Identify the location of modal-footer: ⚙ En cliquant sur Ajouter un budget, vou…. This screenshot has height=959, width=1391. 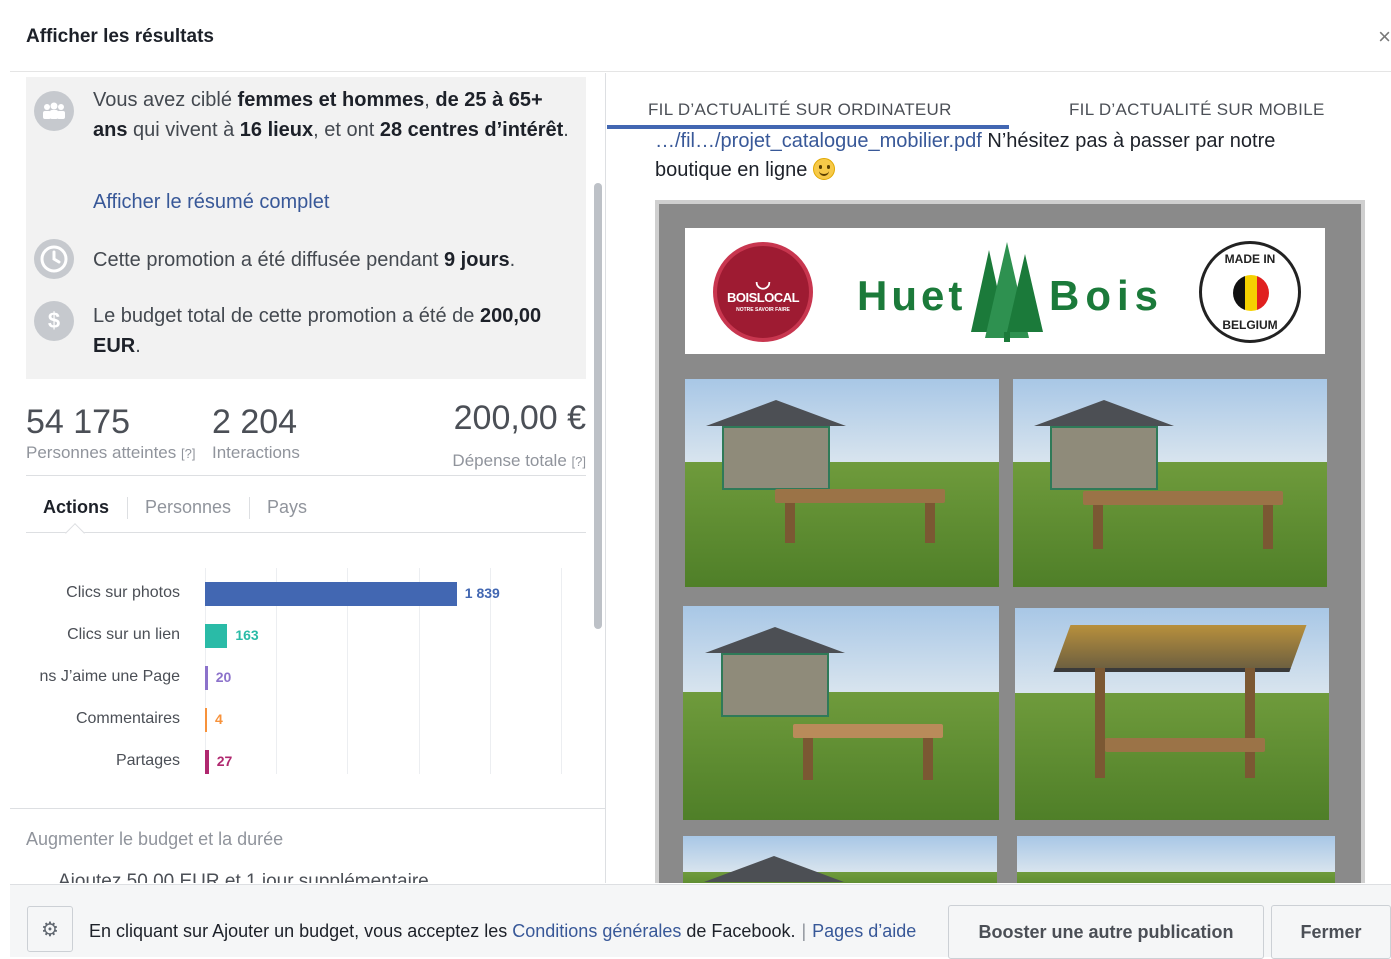
(700, 921).